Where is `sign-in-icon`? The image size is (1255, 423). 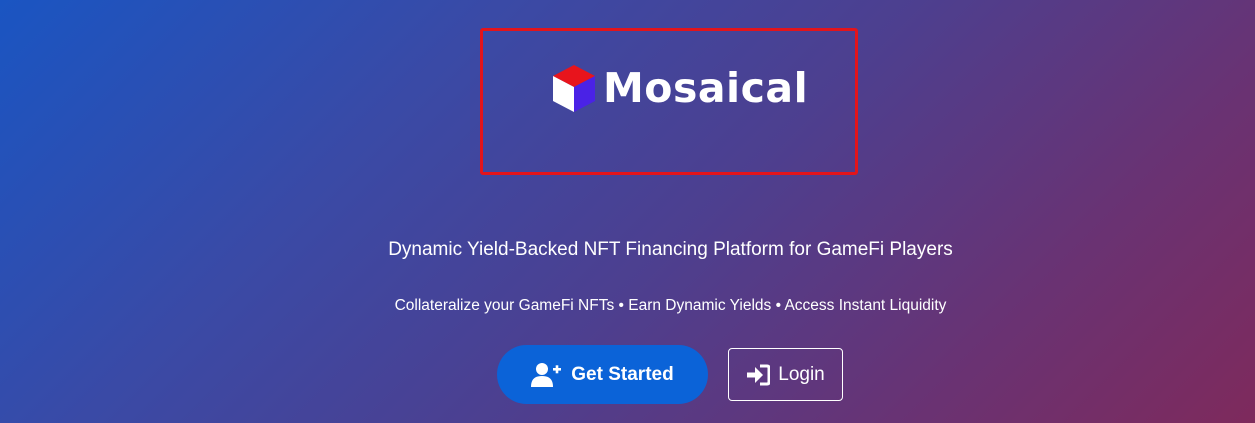
sign-in-icon is located at coordinates (758, 375).